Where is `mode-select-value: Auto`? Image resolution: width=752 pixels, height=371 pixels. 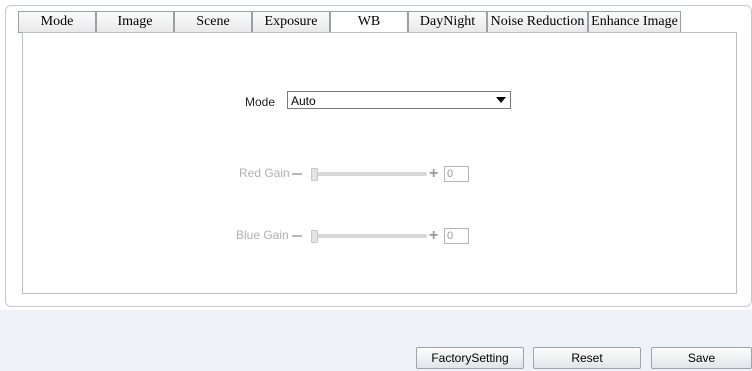
mode-select-value: Auto is located at coordinates (303, 101).